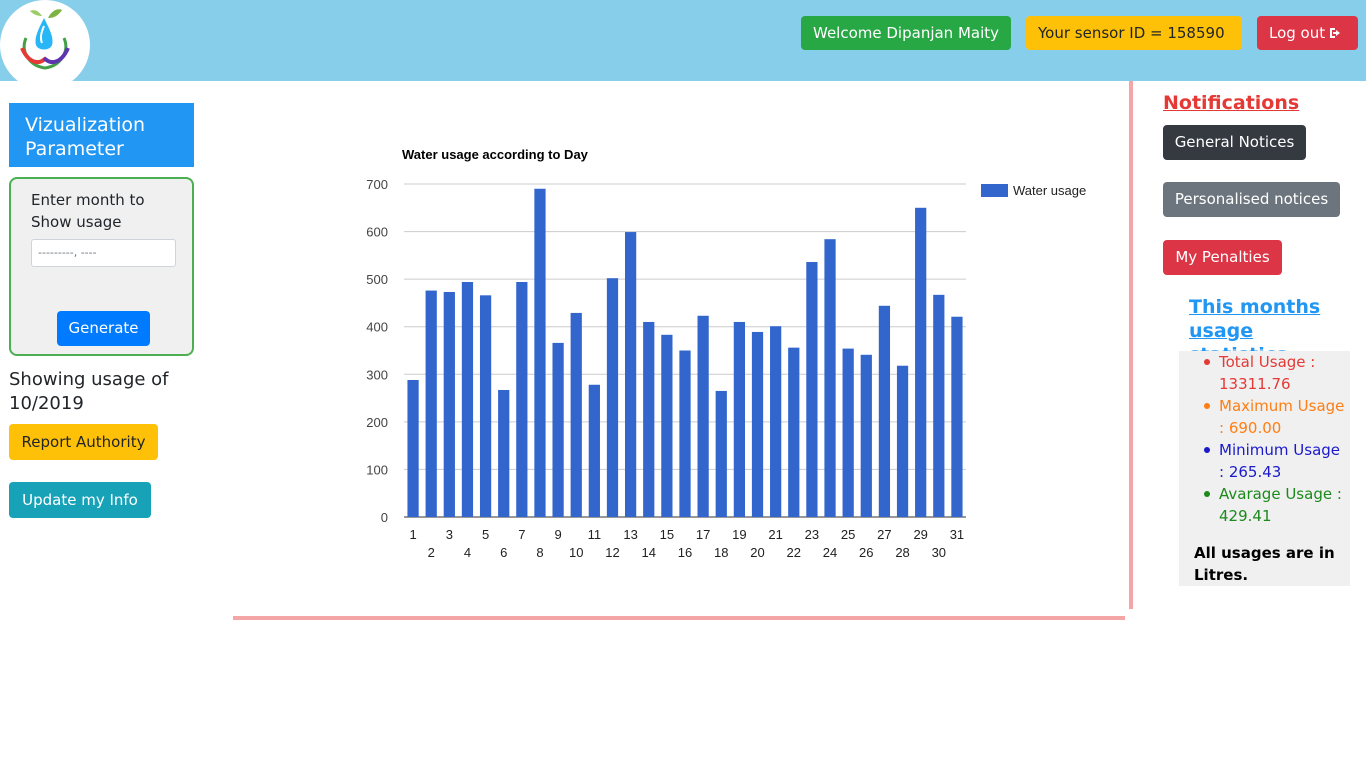 The image size is (1366, 768). What do you see at coordinates (1335, 33) in the screenshot?
I see `sign-out-icon` at bounding box center [1335, 33].